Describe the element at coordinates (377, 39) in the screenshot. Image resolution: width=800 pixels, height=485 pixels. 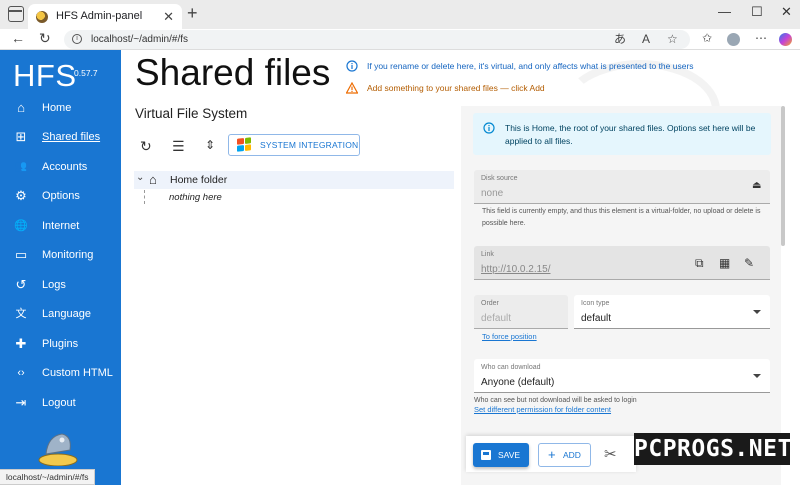
I see `url-input: i localhost/~/admin/#/fs あ A ☆` at that location.